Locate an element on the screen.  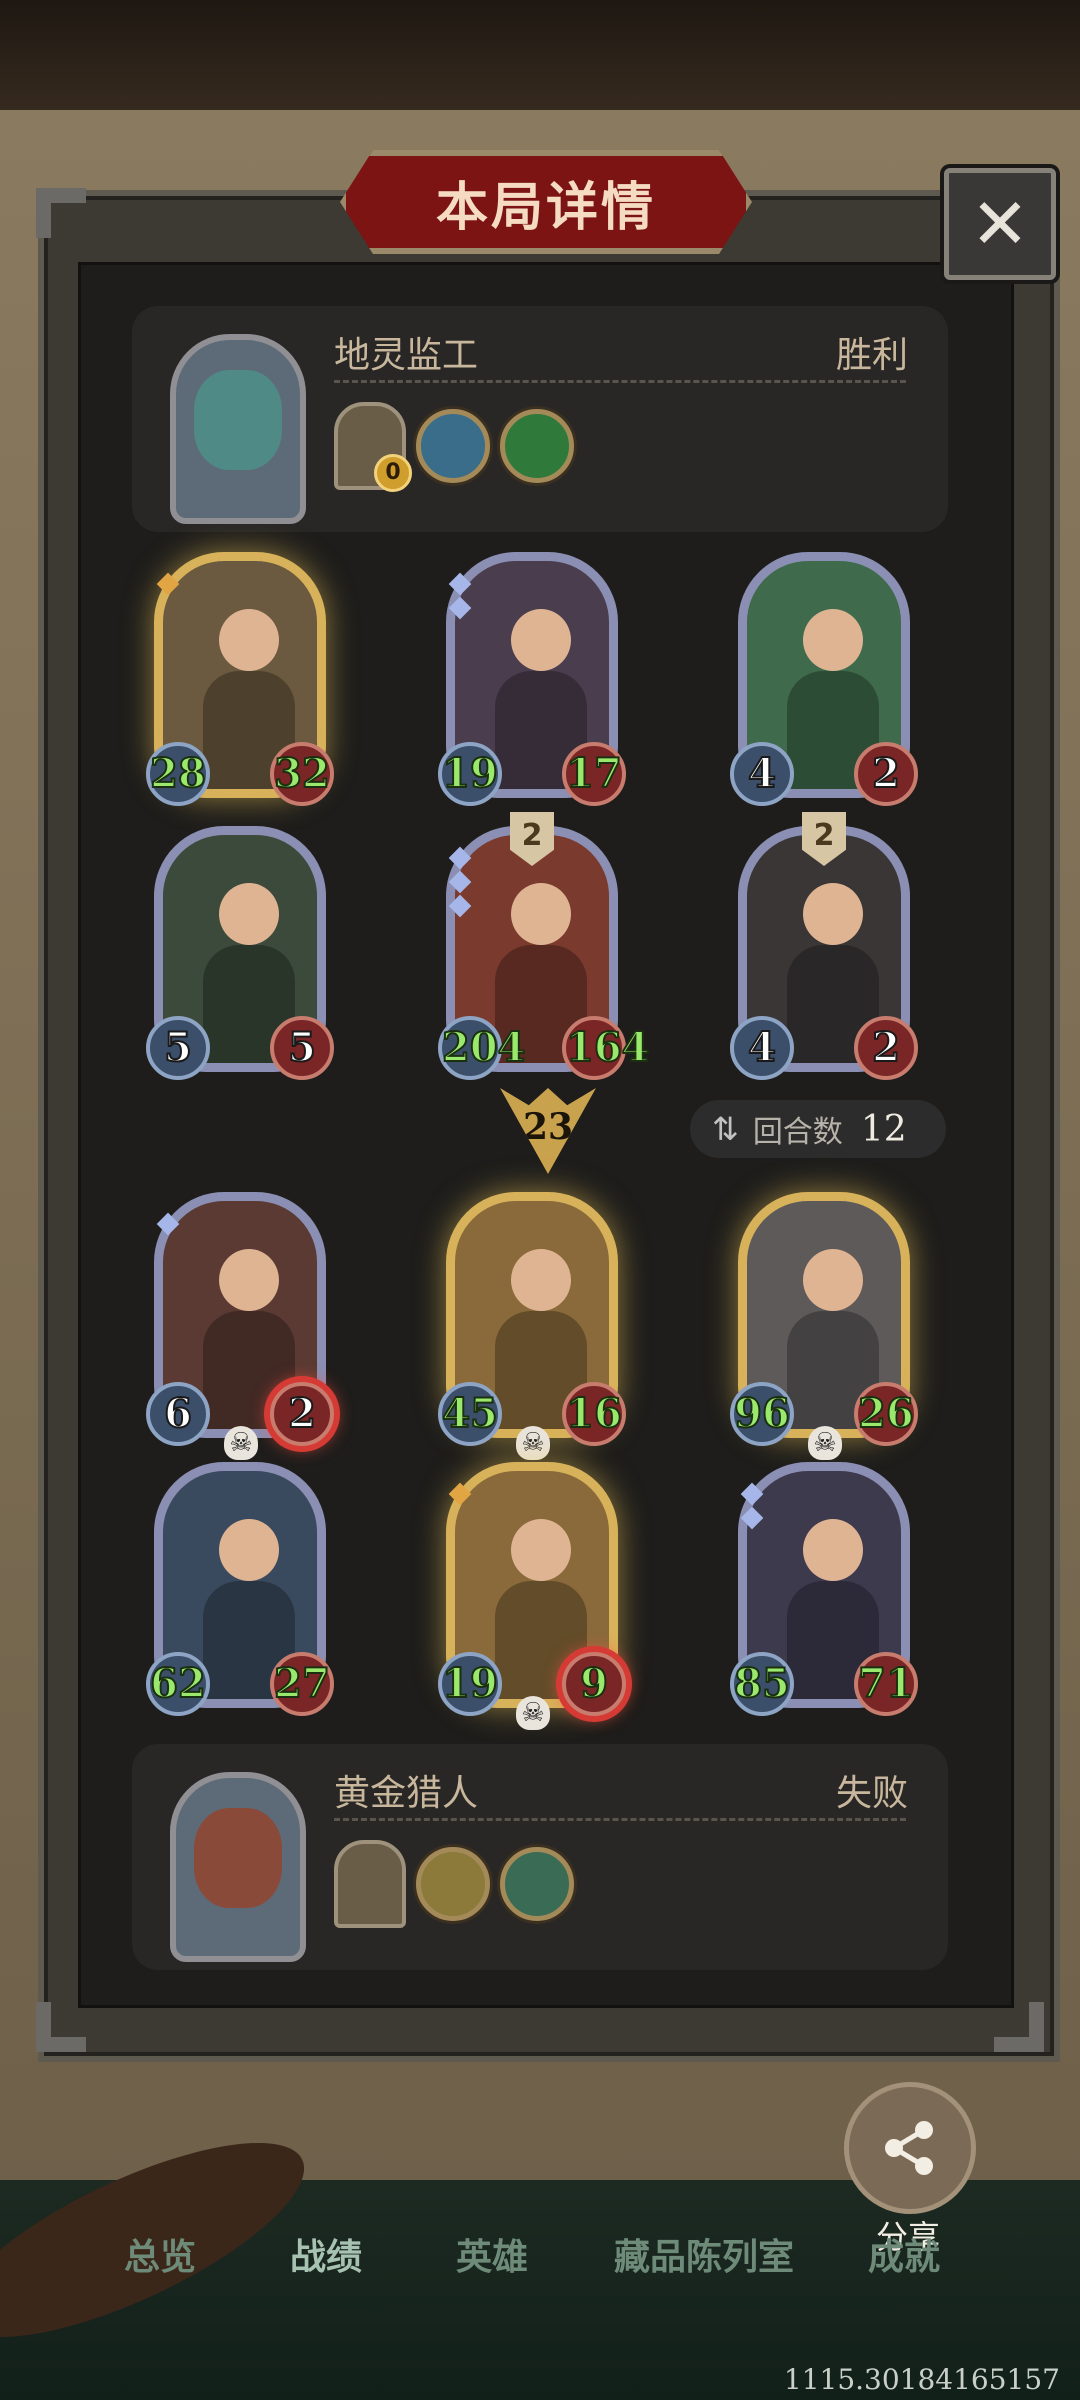
health-value: 5 is located at coordinates (302, 1048).